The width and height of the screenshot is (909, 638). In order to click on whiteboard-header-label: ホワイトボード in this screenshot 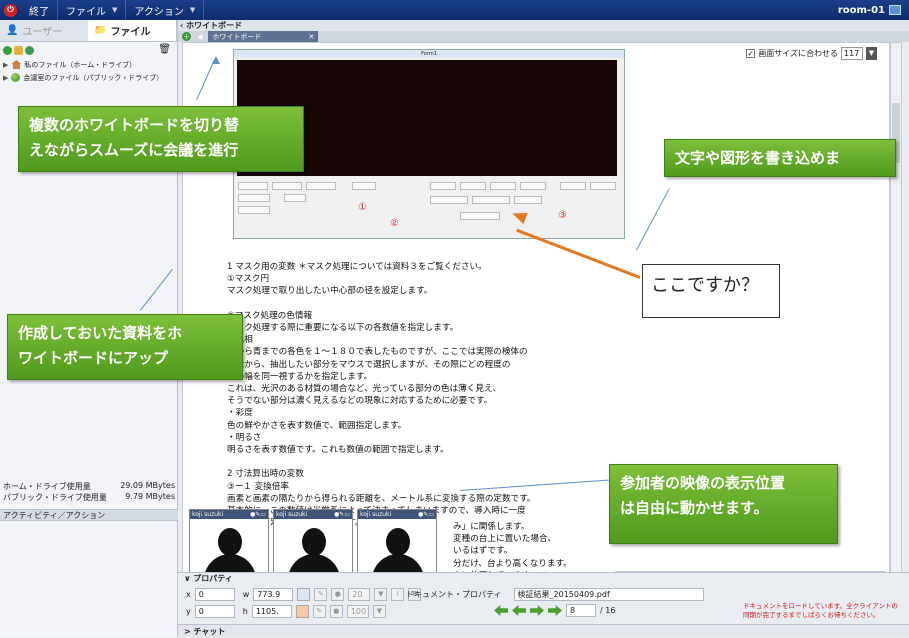, I will do `click(214, 25)`.